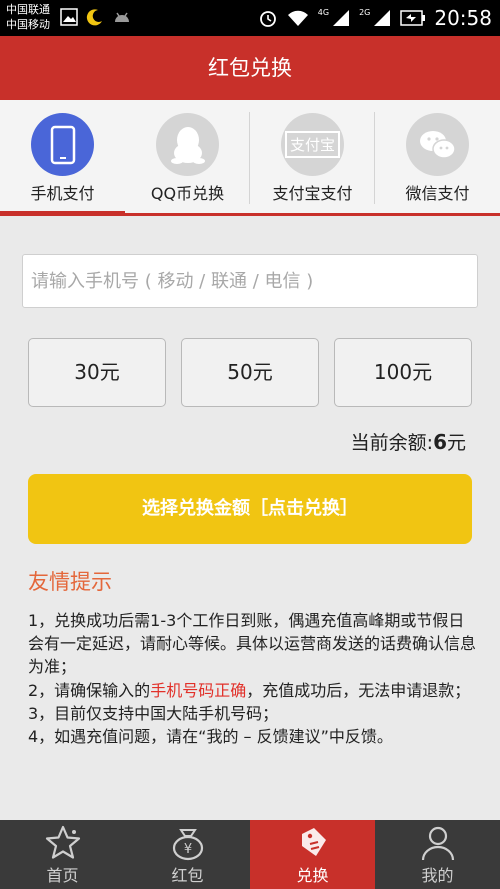  Describe the element at coordinates (70, 582) in the screenshot. I see `tips-title: 友情提示` at that location.